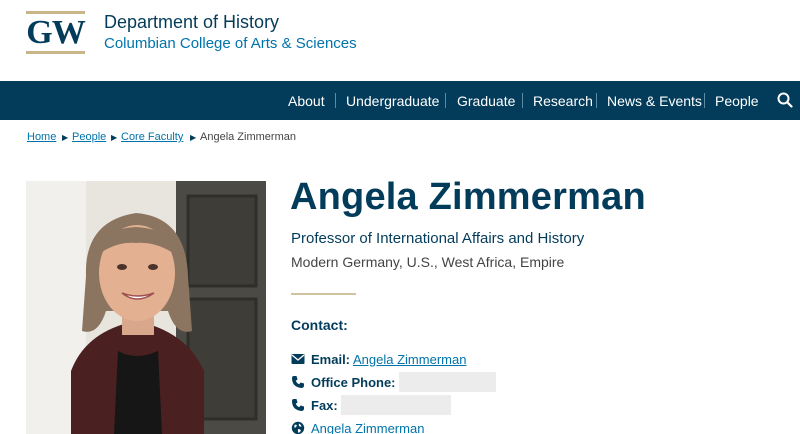 The height and width of the screenshot is (434, 800). Describe the element at coordinates (89, 137) in the screenshot. I see `breadcrumb-people: People` at that location.